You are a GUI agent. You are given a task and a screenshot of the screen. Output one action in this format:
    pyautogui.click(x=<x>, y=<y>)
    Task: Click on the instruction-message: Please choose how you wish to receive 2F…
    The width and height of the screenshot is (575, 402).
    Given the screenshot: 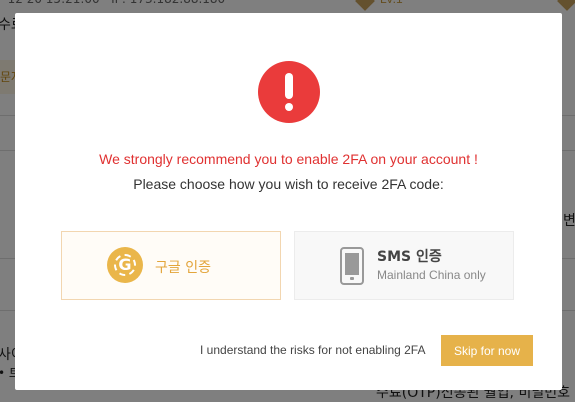 What is the action you would take?
    pyautogui.click(x=288, y=184)
    